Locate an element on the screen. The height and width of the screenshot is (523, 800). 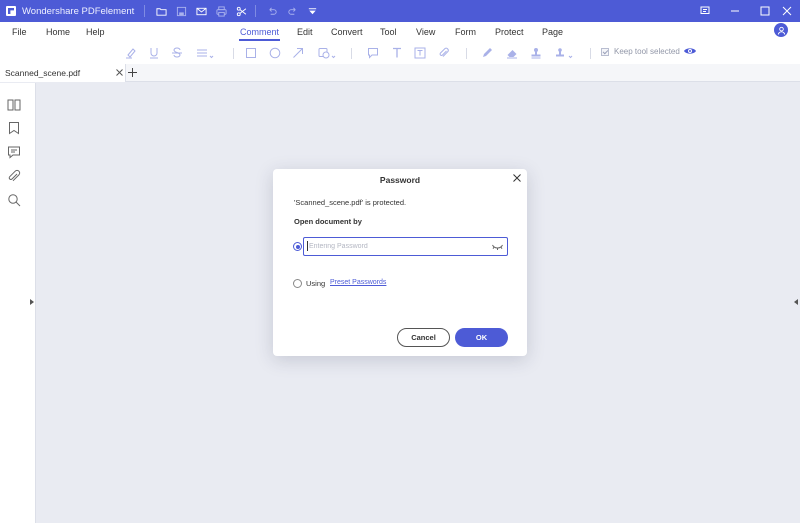
show-password-icon is located at coordinates (497, 247).